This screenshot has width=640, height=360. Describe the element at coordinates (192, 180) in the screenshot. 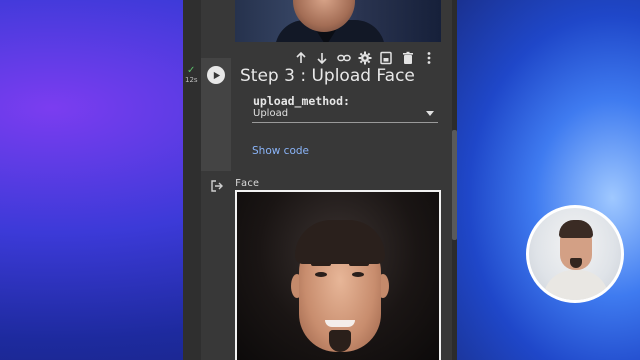

I see `cell-gutter` at that location.